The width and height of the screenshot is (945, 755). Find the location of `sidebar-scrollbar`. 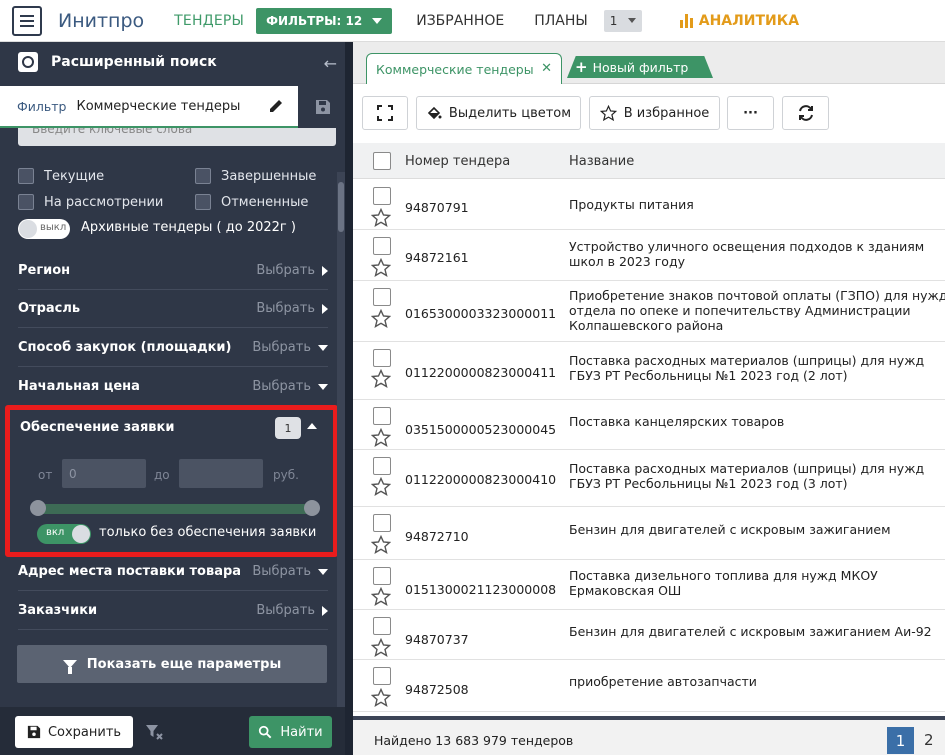

sidebar-scrollbar is located at coordinates (341, 457).